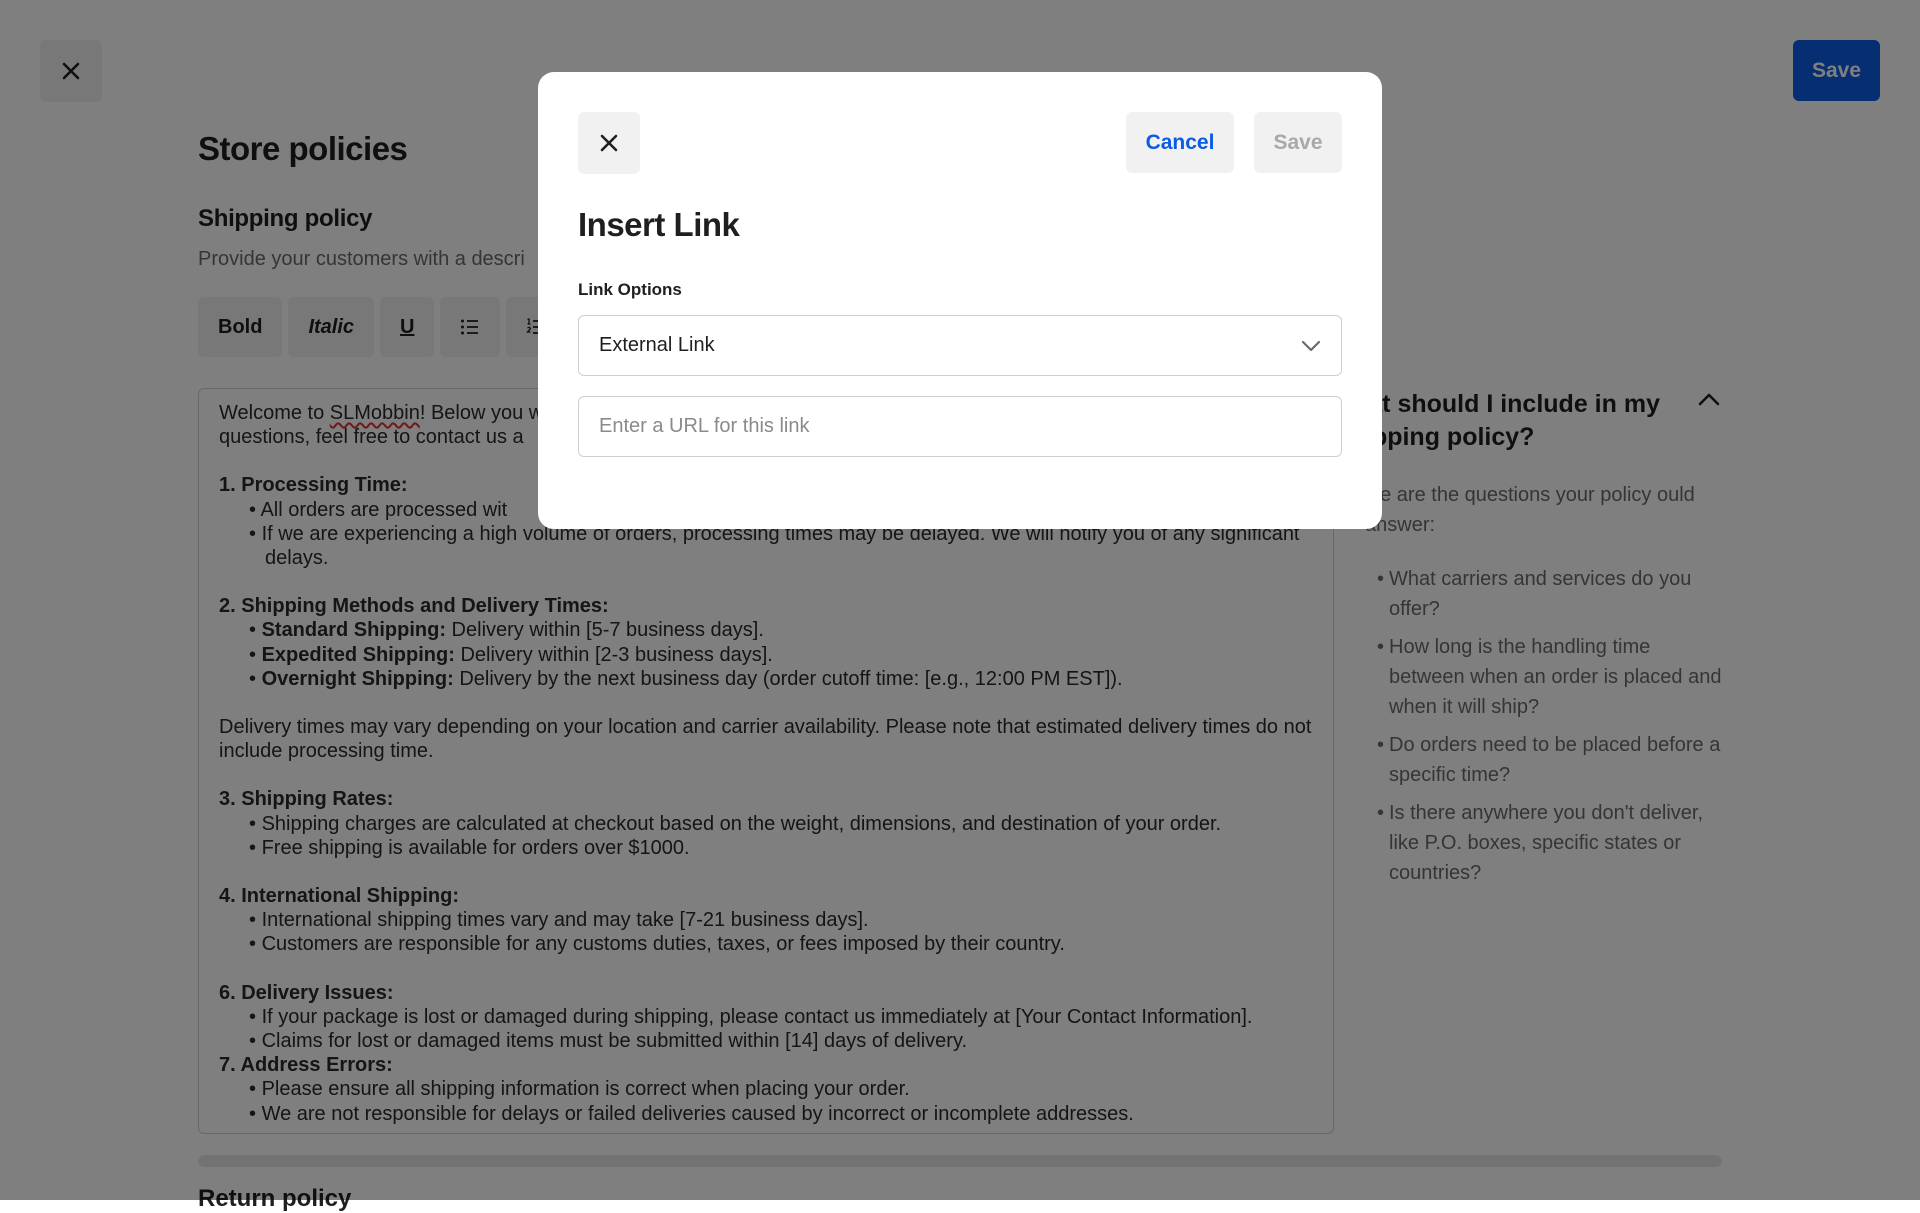 The height and width of the screenshot is (1213, 1920). What do you see at coordinates (960, 426) in the screenshot?
I see `url-input` at bounding box center [960, 426].